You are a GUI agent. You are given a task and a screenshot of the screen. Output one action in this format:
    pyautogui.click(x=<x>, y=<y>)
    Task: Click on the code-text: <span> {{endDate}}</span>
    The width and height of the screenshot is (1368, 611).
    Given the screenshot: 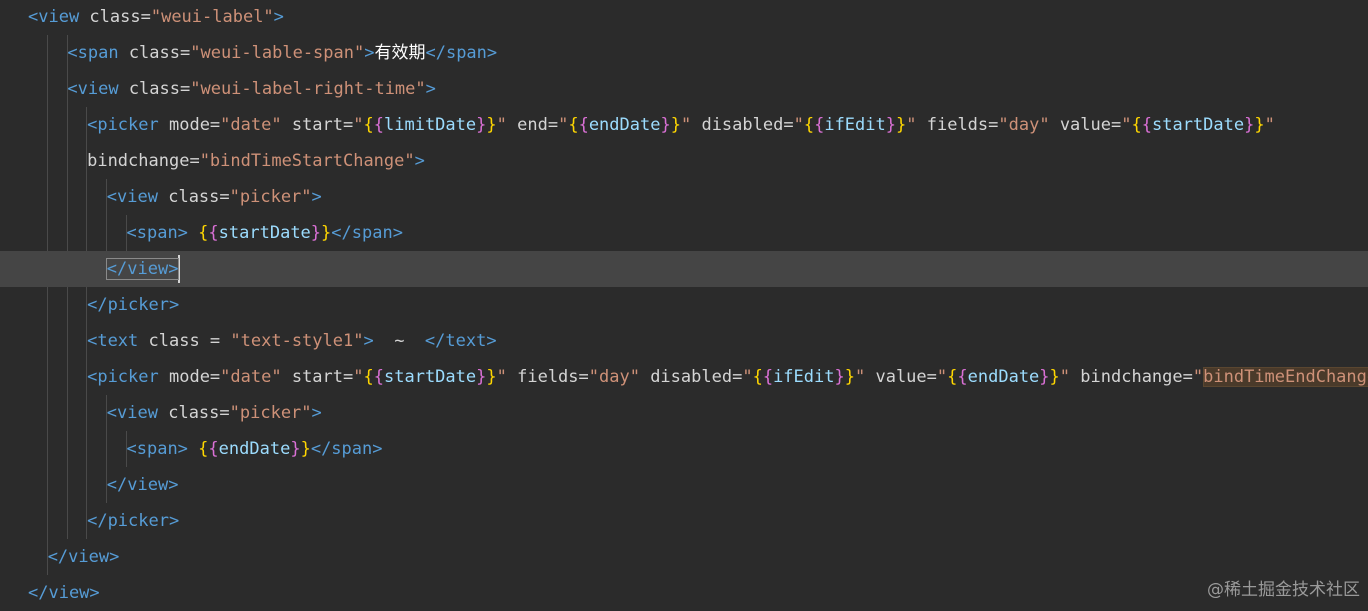 What is the action you would take?
    pyautogui.click(x=255, y=449)
    